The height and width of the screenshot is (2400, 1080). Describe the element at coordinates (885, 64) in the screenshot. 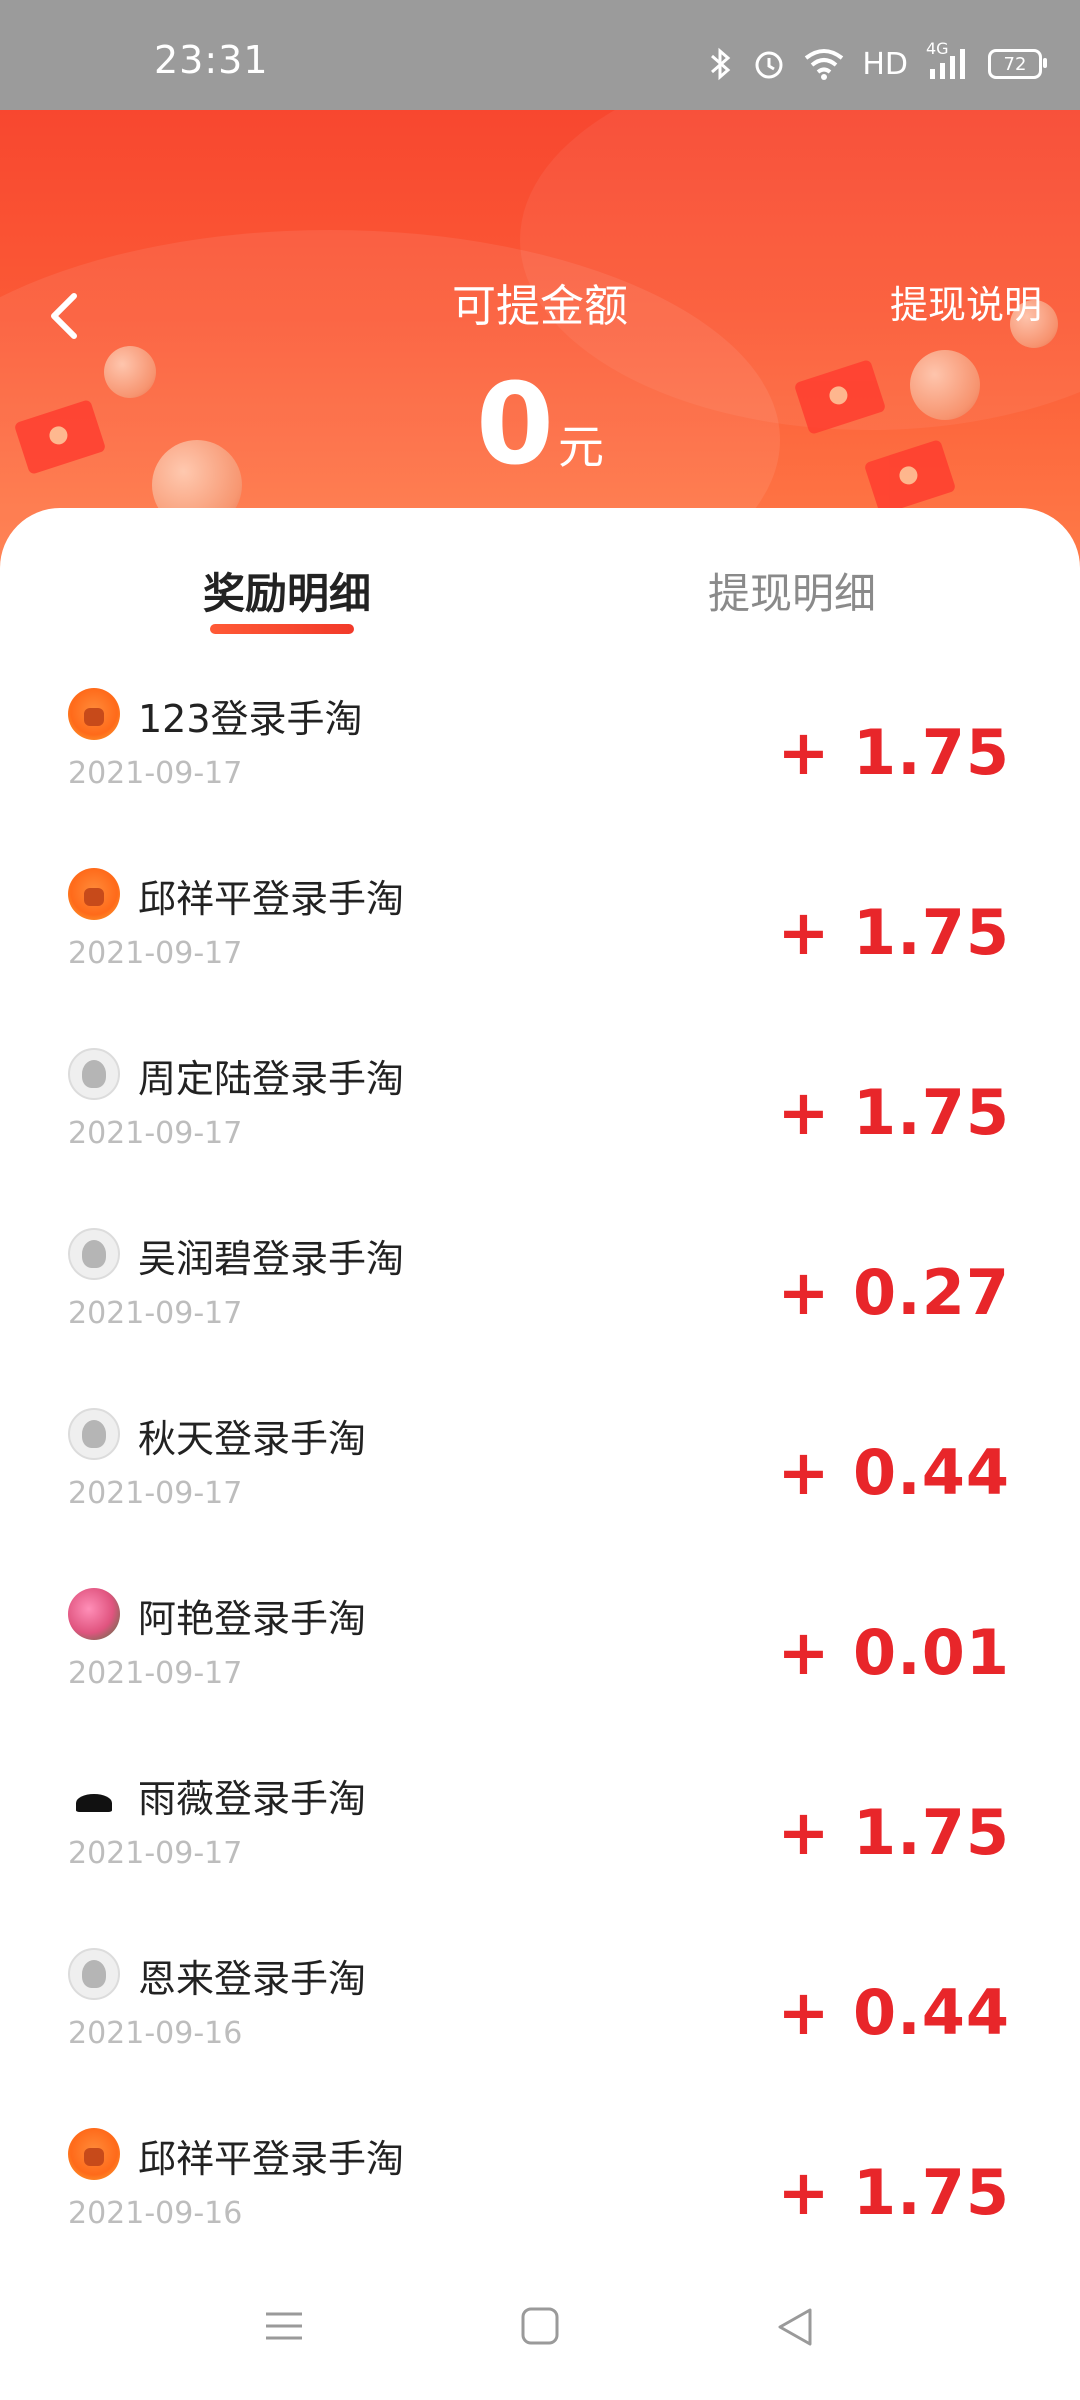

I see `hd-icon: HD` at that location.